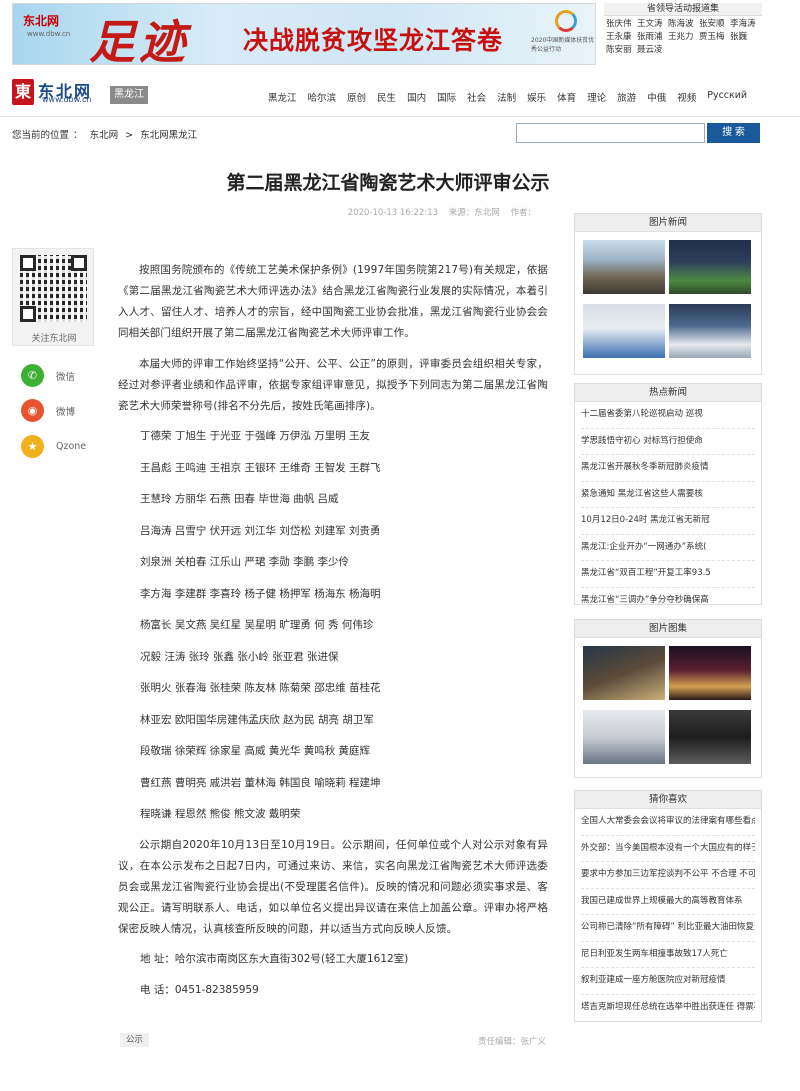  What do you see at coordinates (48, 375) in the screenshot?
I see `share-wechat-button: ✆ 微信` at bounding box center [48, 375].